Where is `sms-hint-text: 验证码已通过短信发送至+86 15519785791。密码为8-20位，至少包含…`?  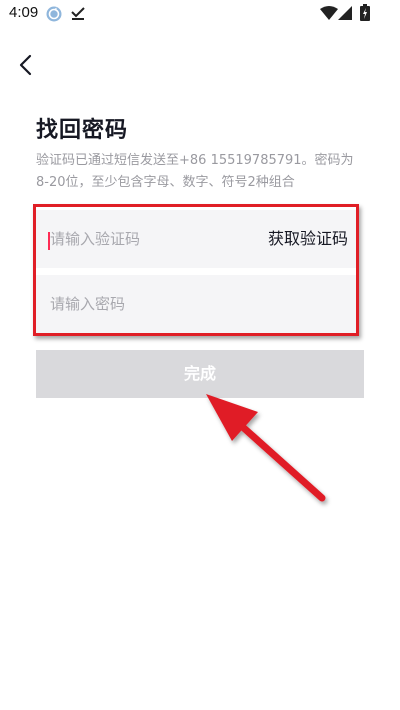
sms-hint-text: 验证码已通过短信发送至+86 15519785791。密码为8-20位，至少包含… is located at coordinates (195, 171).